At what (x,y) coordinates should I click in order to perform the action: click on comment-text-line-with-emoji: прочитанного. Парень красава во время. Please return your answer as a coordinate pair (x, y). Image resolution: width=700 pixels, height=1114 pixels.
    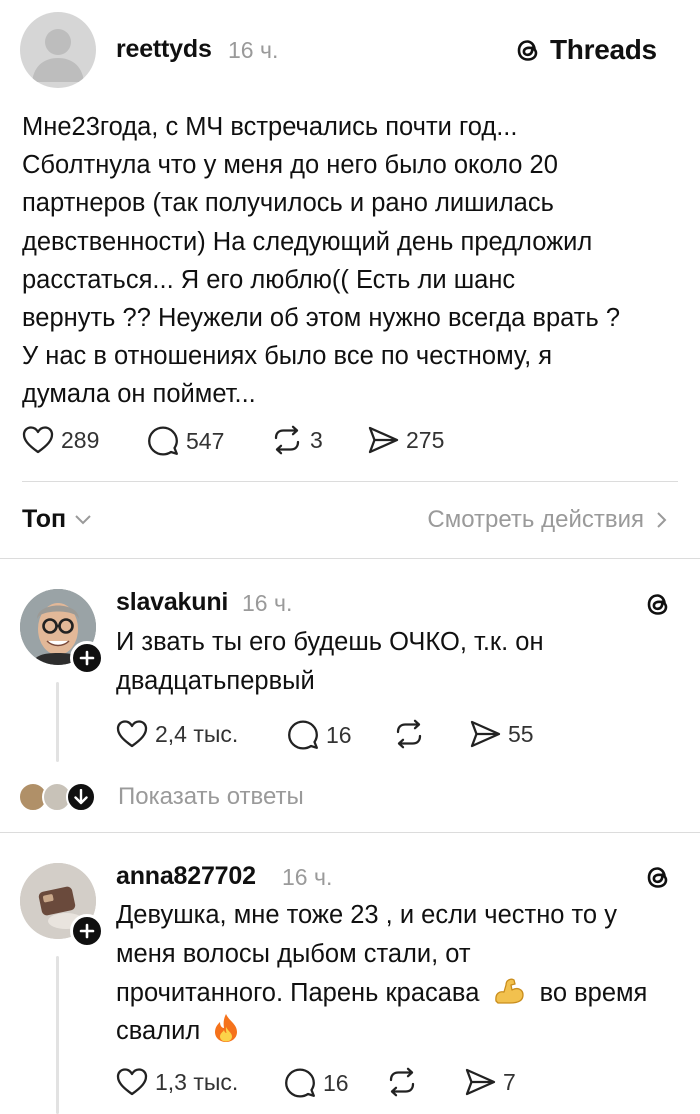
    Looking at the image, I should click on (401, 993).